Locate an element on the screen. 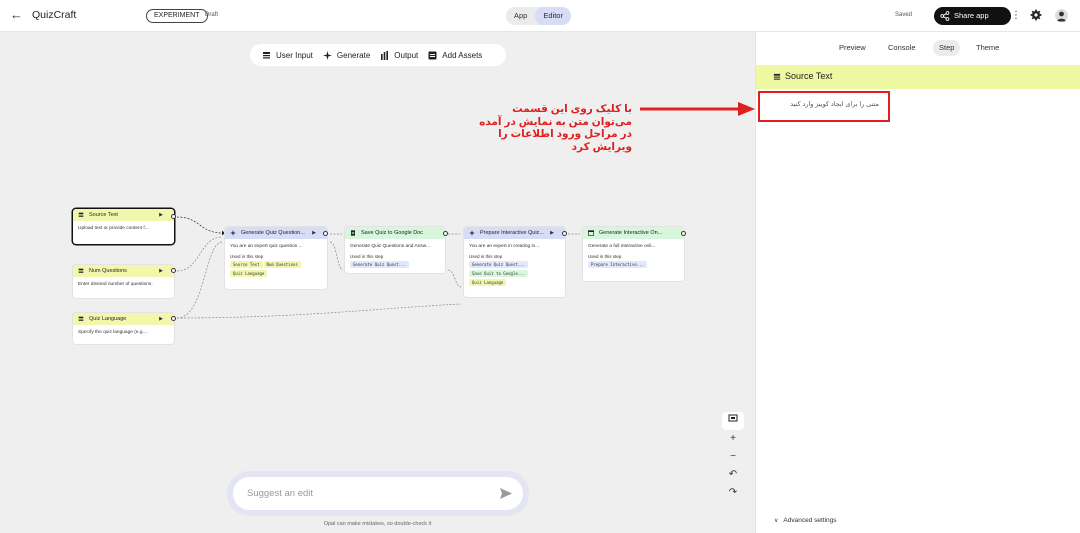  redo-icon: ↷ is located at coordinates (733, 493).